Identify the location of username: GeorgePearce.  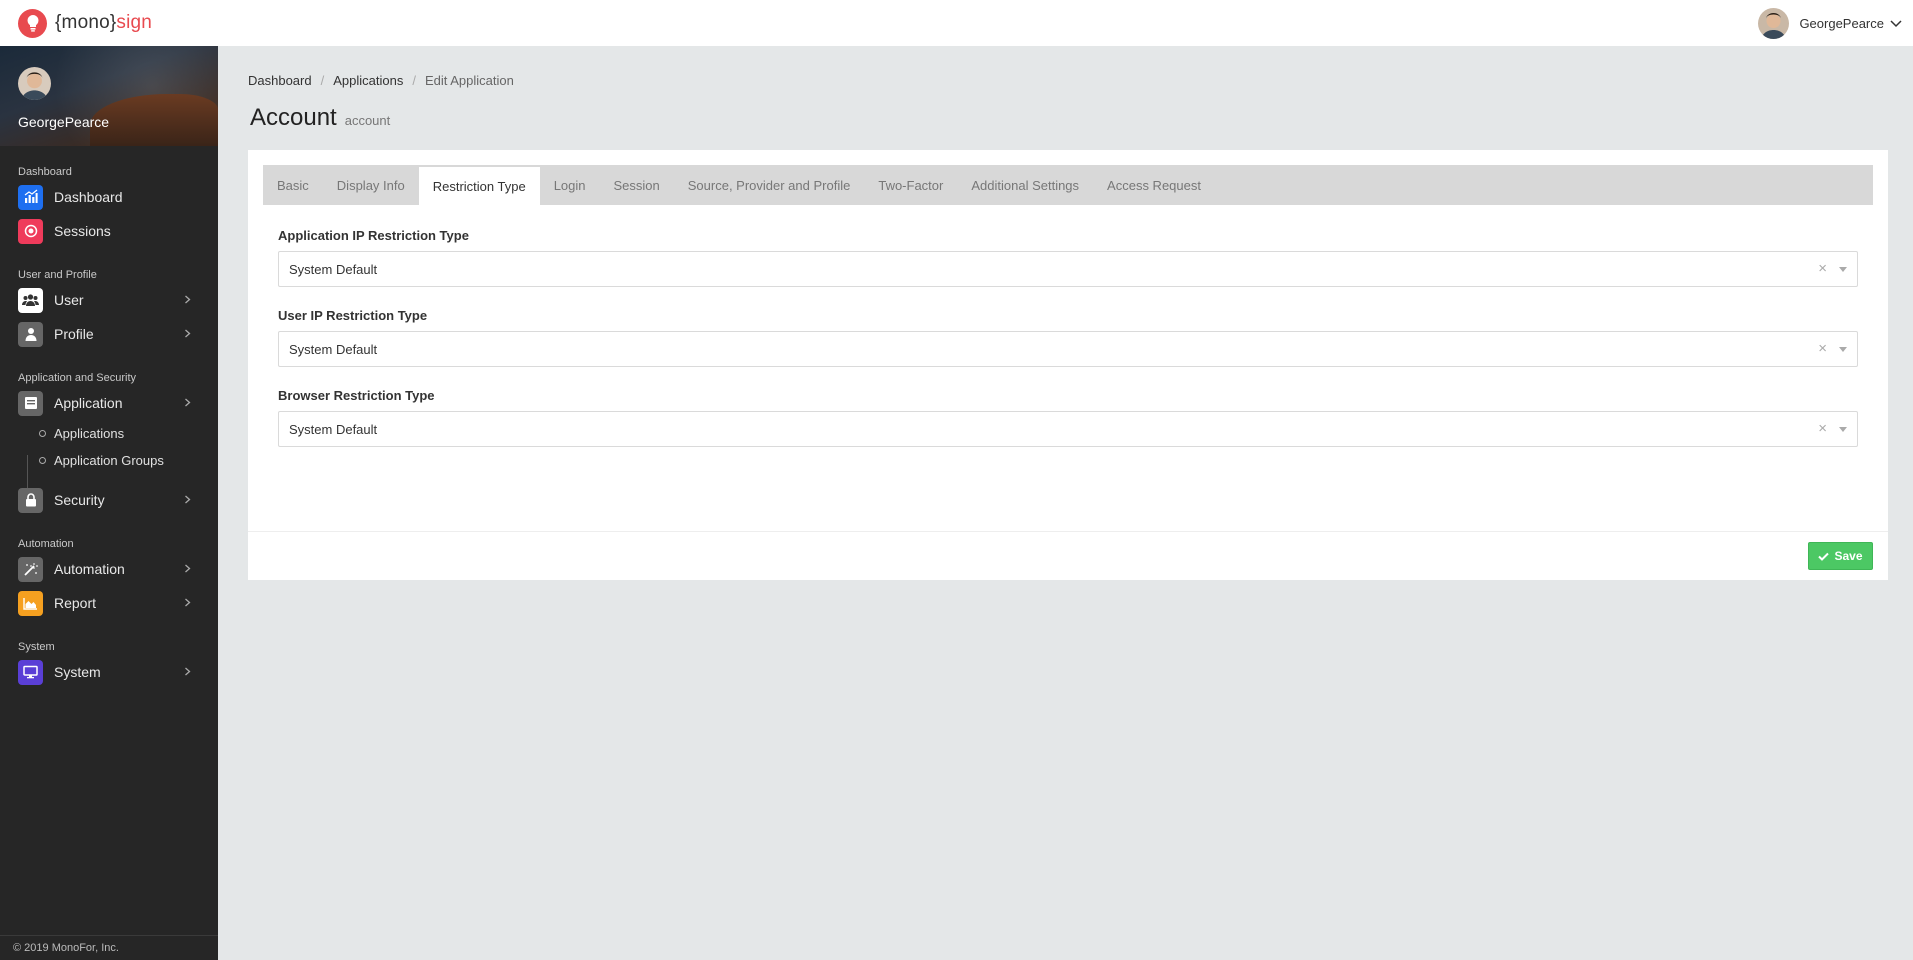
(1841, 23).